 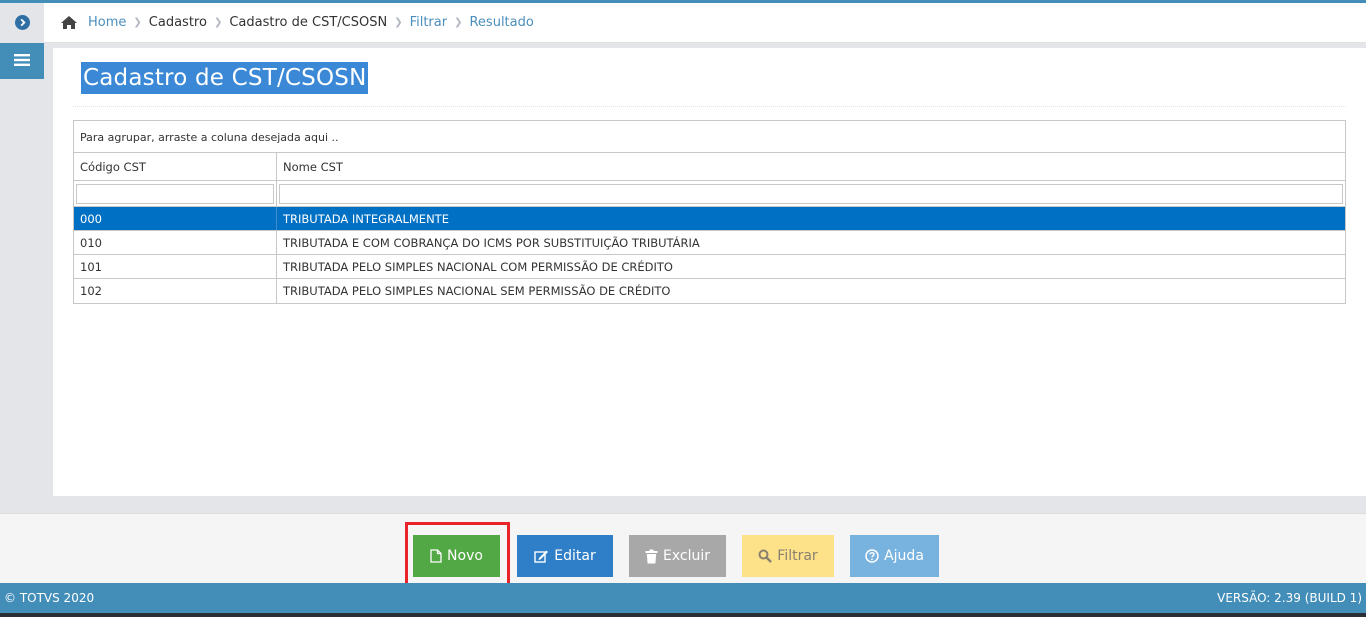 I want to click on hamburger-menu-icon, so click(x=22, y=61).